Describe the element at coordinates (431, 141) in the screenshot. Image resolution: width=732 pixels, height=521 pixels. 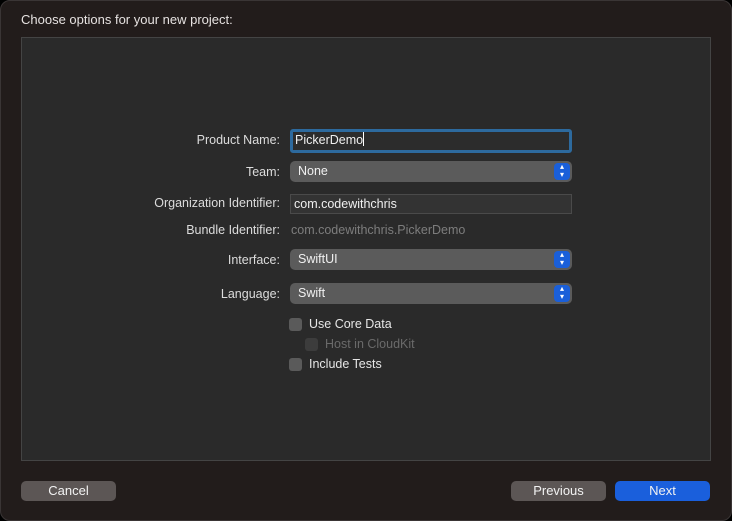
I see `product-name-field: PickerDemo` at that location.